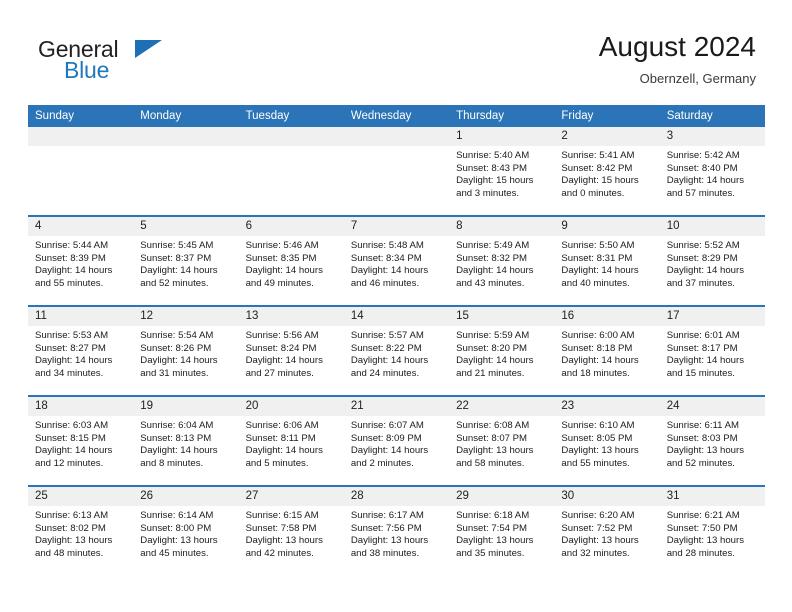 This screenshot has height=612, width=792. Describe the element at coordinates (284, 547) in the screenshot. I see `daylight-text: Daylight: 13 hours and 42 minutes.` at that location.